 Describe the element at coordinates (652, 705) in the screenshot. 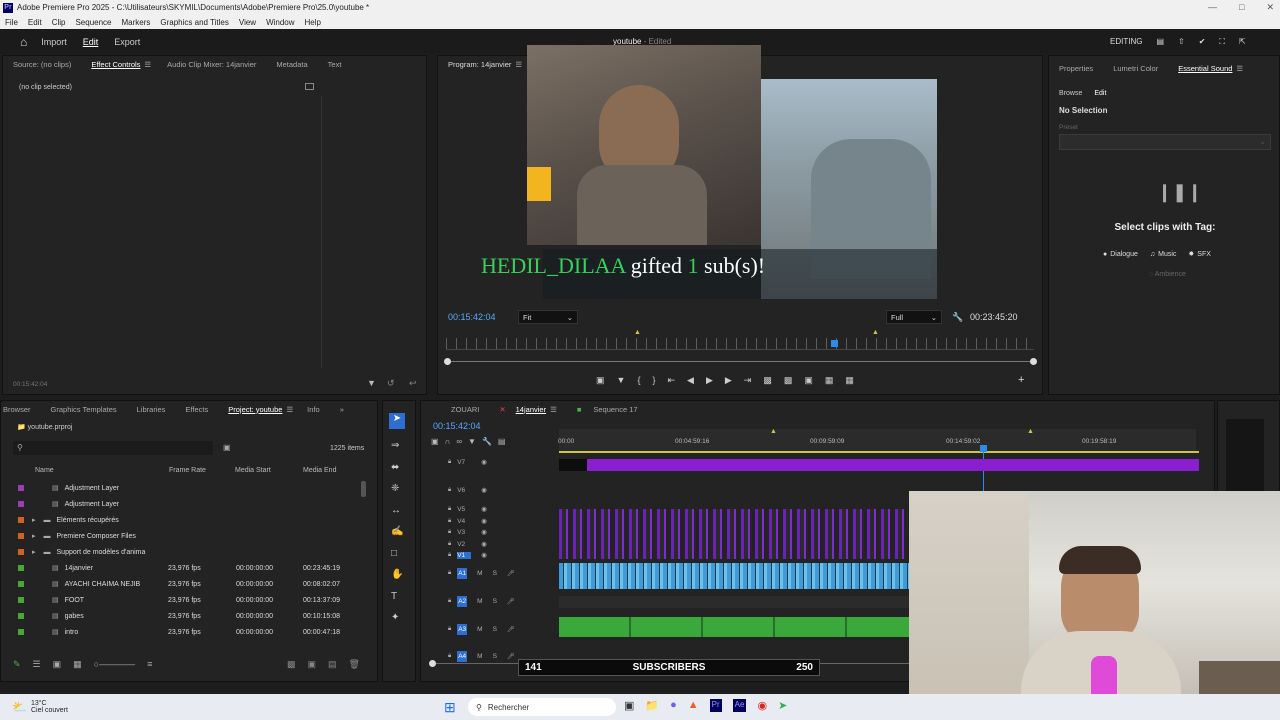

I see `file-explorer-icon: 📁` at that location.